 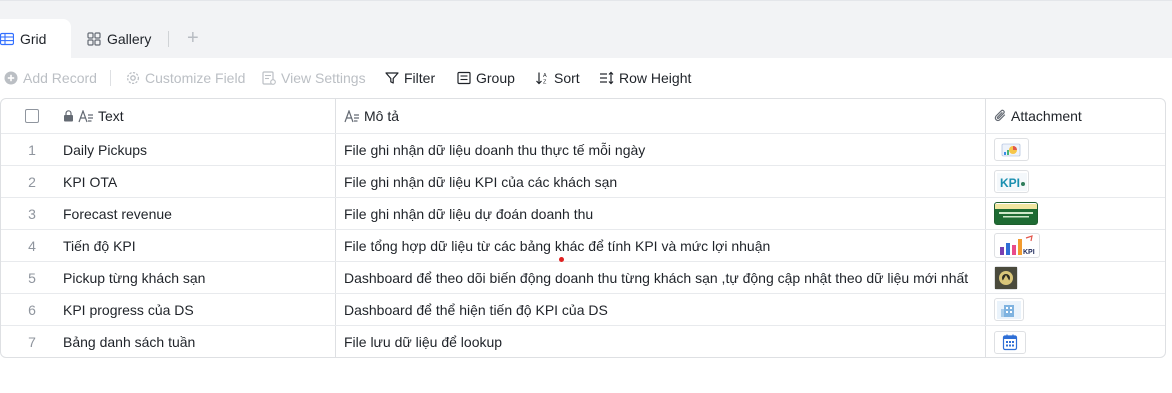 I want to click on add-record-button: Add Record, so click(x=50, y=78).